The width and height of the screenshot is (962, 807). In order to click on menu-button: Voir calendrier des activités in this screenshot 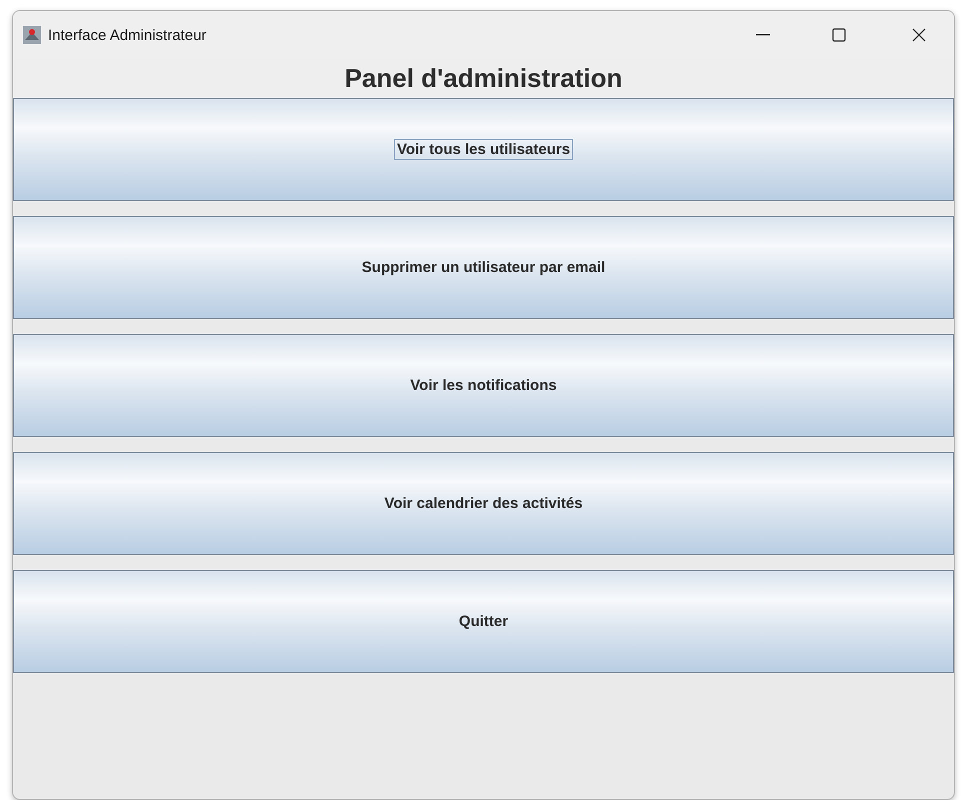, I will do `click(483, 503)`.